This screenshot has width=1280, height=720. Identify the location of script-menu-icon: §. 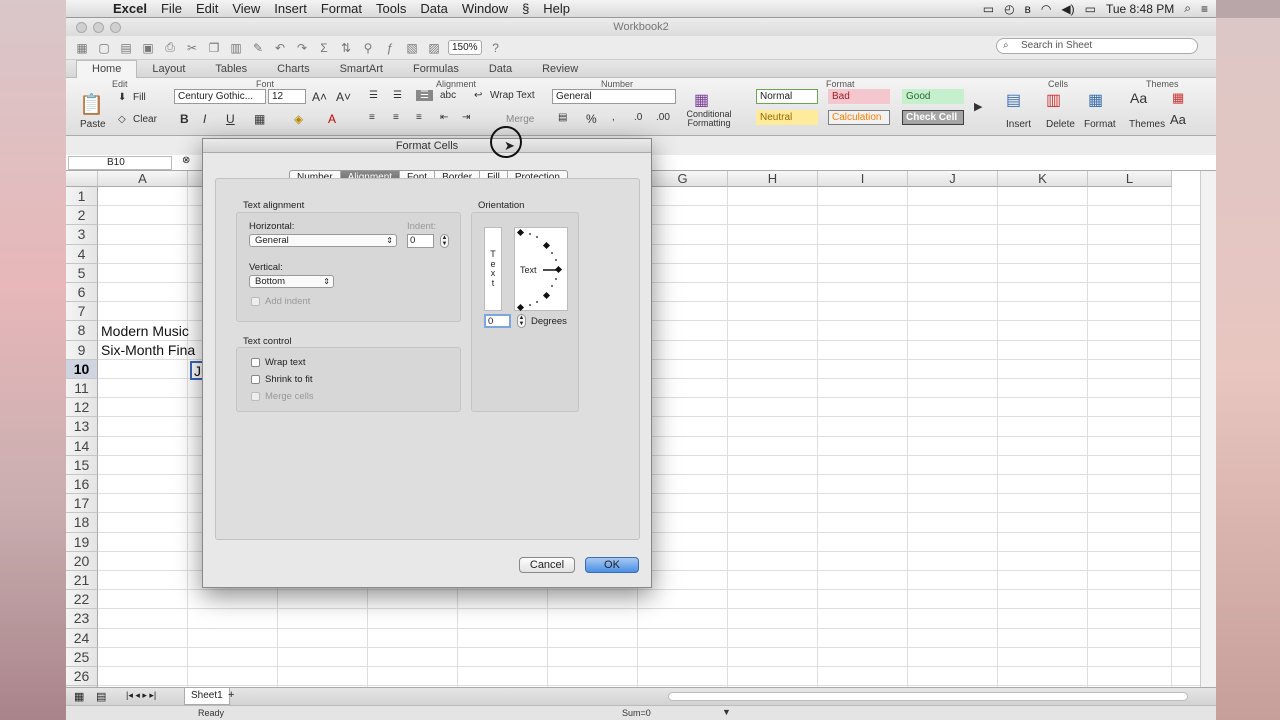
(525, 8).